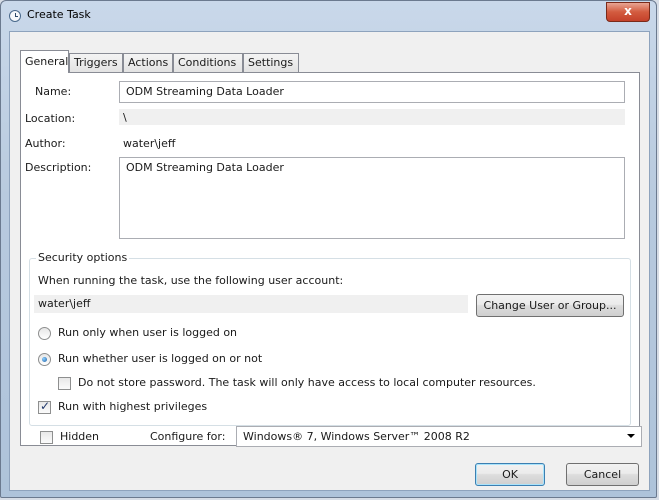 Image resolution: width=659 pixels, height=500 pixels. I want to click on ok-button: OK, so click(510, 474).